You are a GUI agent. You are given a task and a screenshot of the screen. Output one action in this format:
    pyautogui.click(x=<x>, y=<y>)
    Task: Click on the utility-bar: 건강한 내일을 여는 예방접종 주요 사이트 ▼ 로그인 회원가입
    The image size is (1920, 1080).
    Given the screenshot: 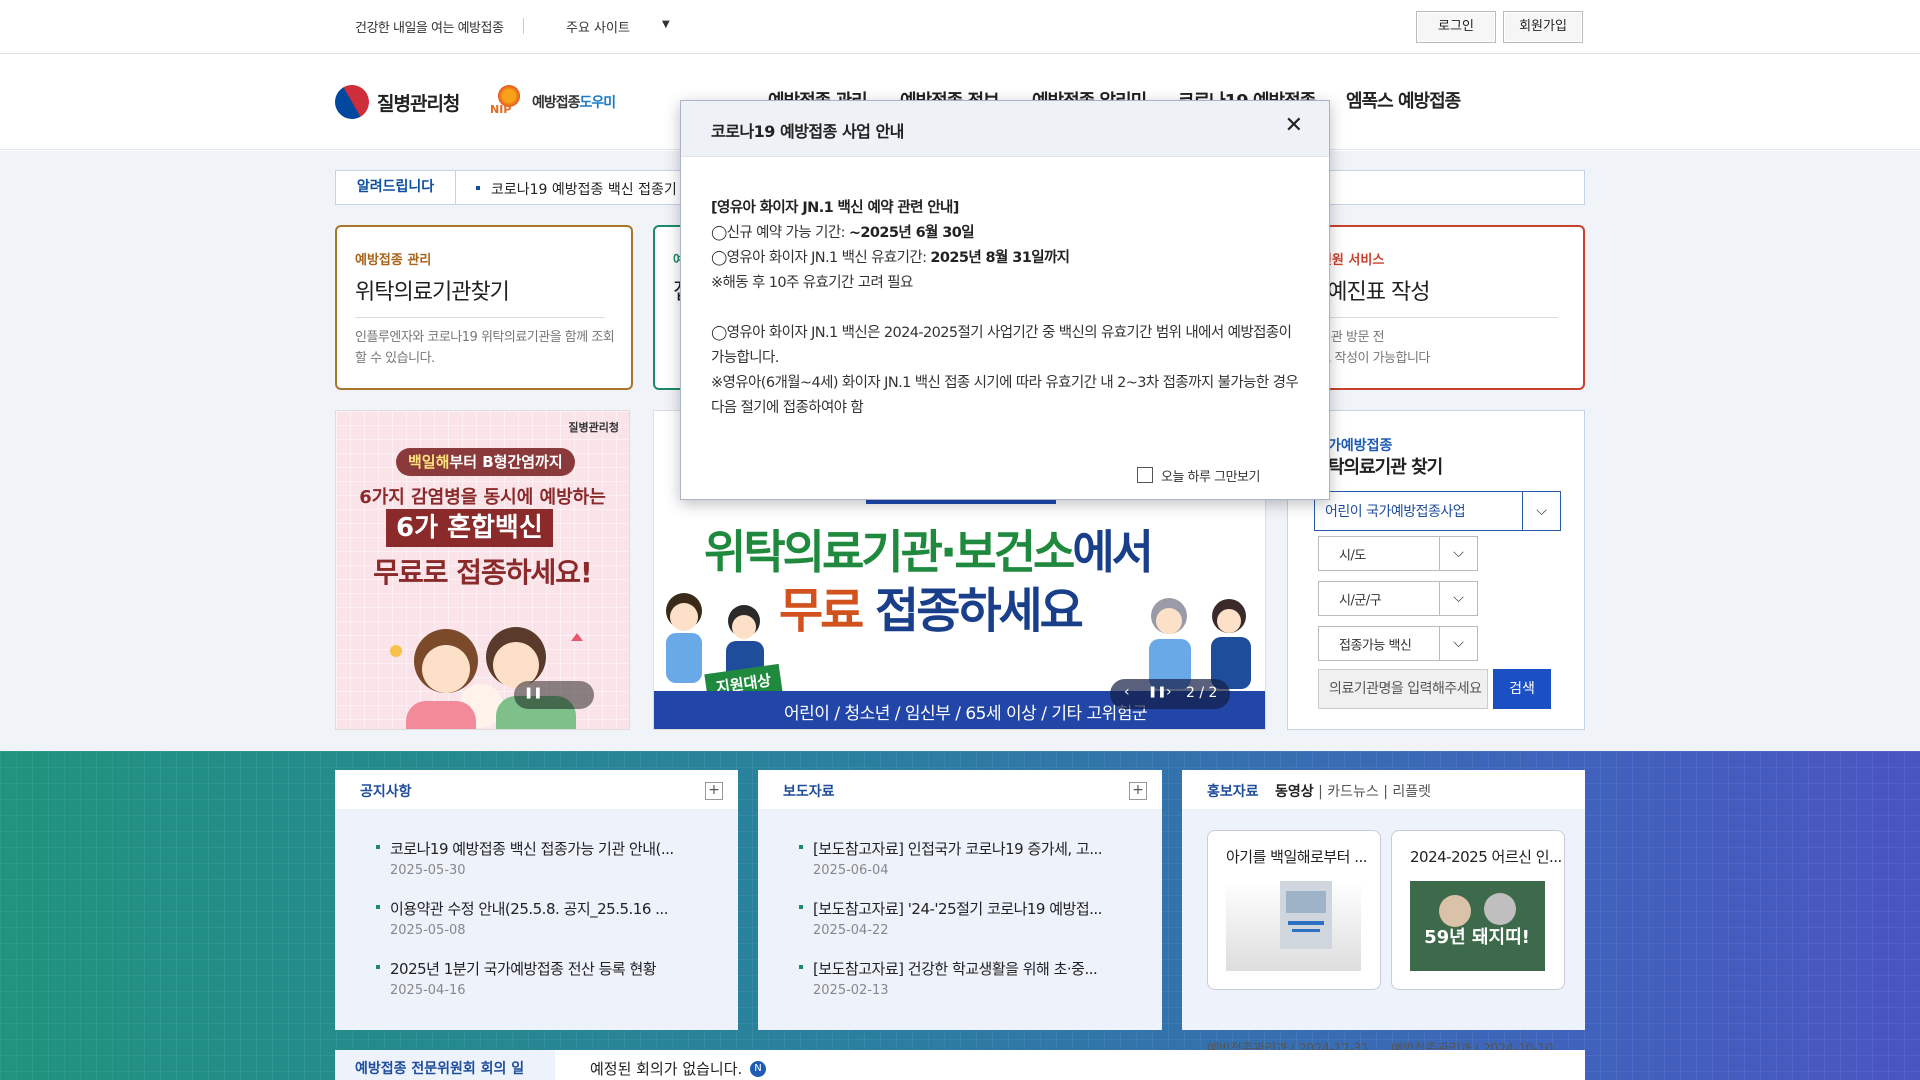 What is the action you would take?
    pyautogui.click(x=960, y=27)
    